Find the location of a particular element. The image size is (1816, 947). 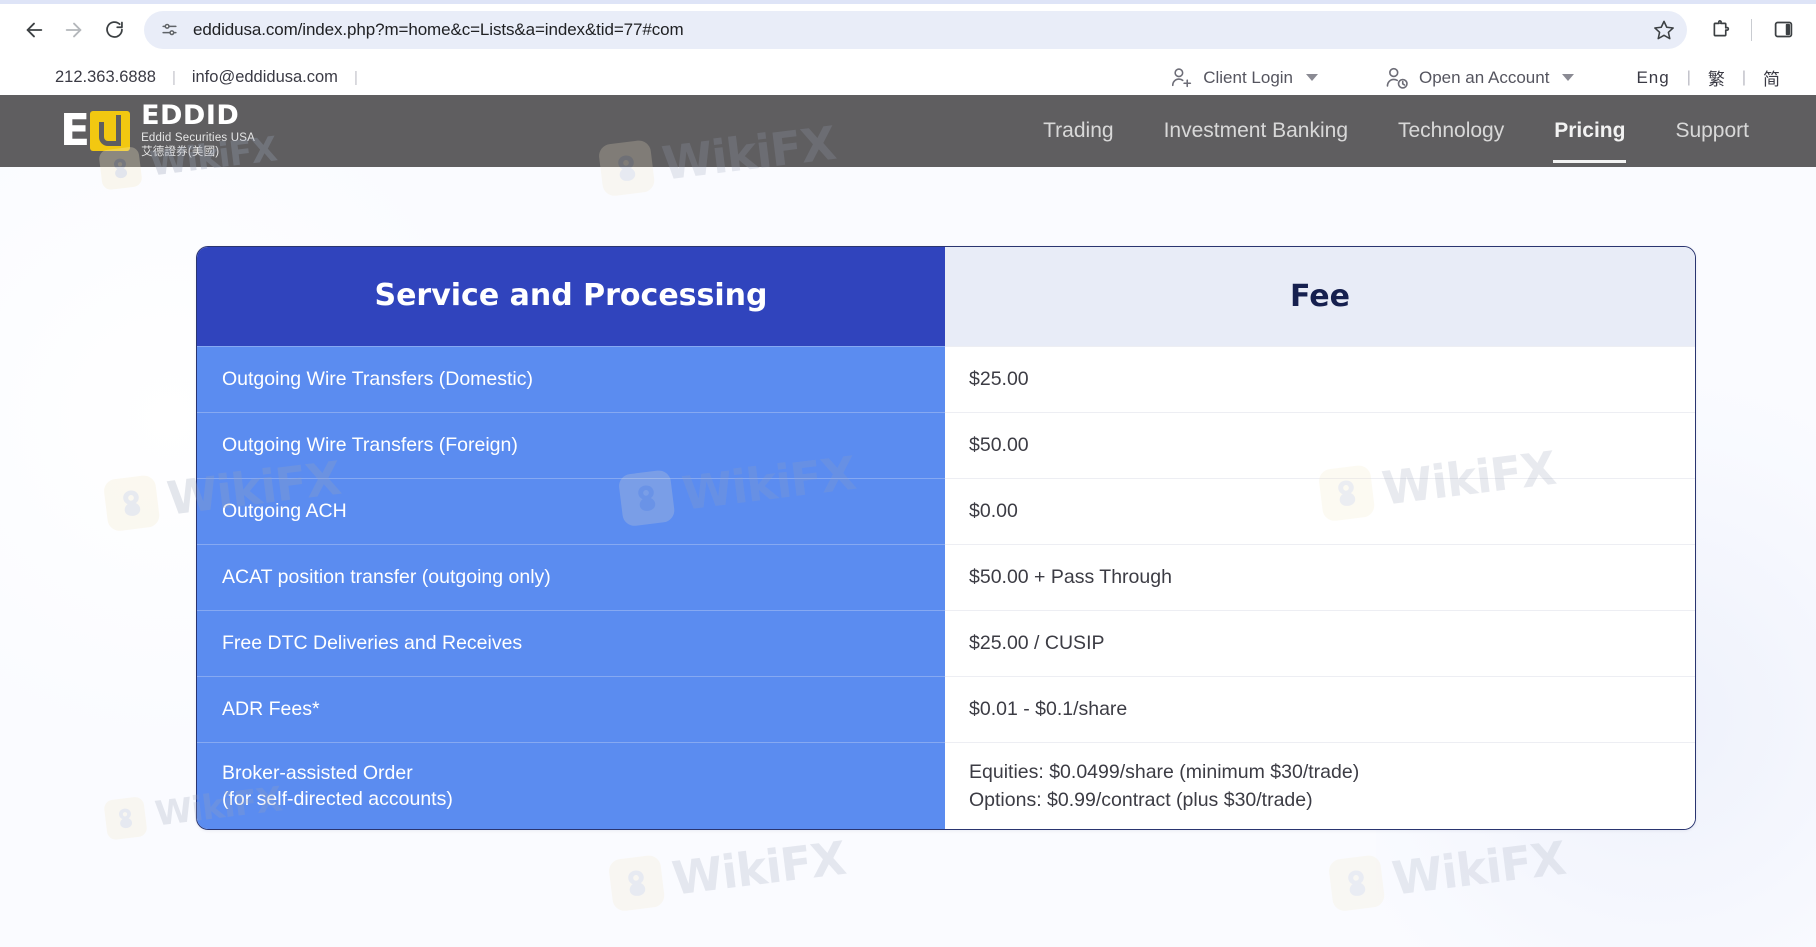

table-header-row: Service and Processing Fee is located at coordinates (946, 297).